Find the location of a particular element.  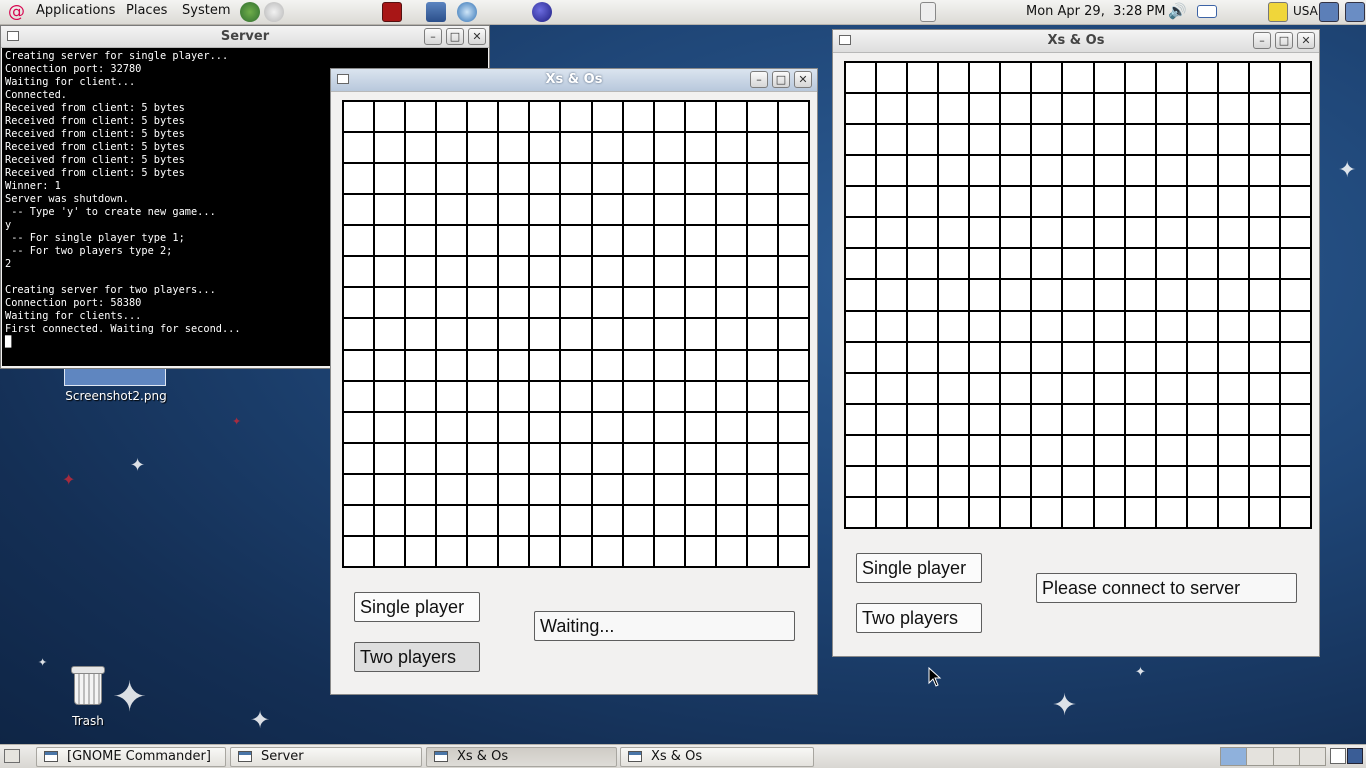

game-window-1-titlebar: Xs & Os – □ ✕ is located at coordinates (574, 80).